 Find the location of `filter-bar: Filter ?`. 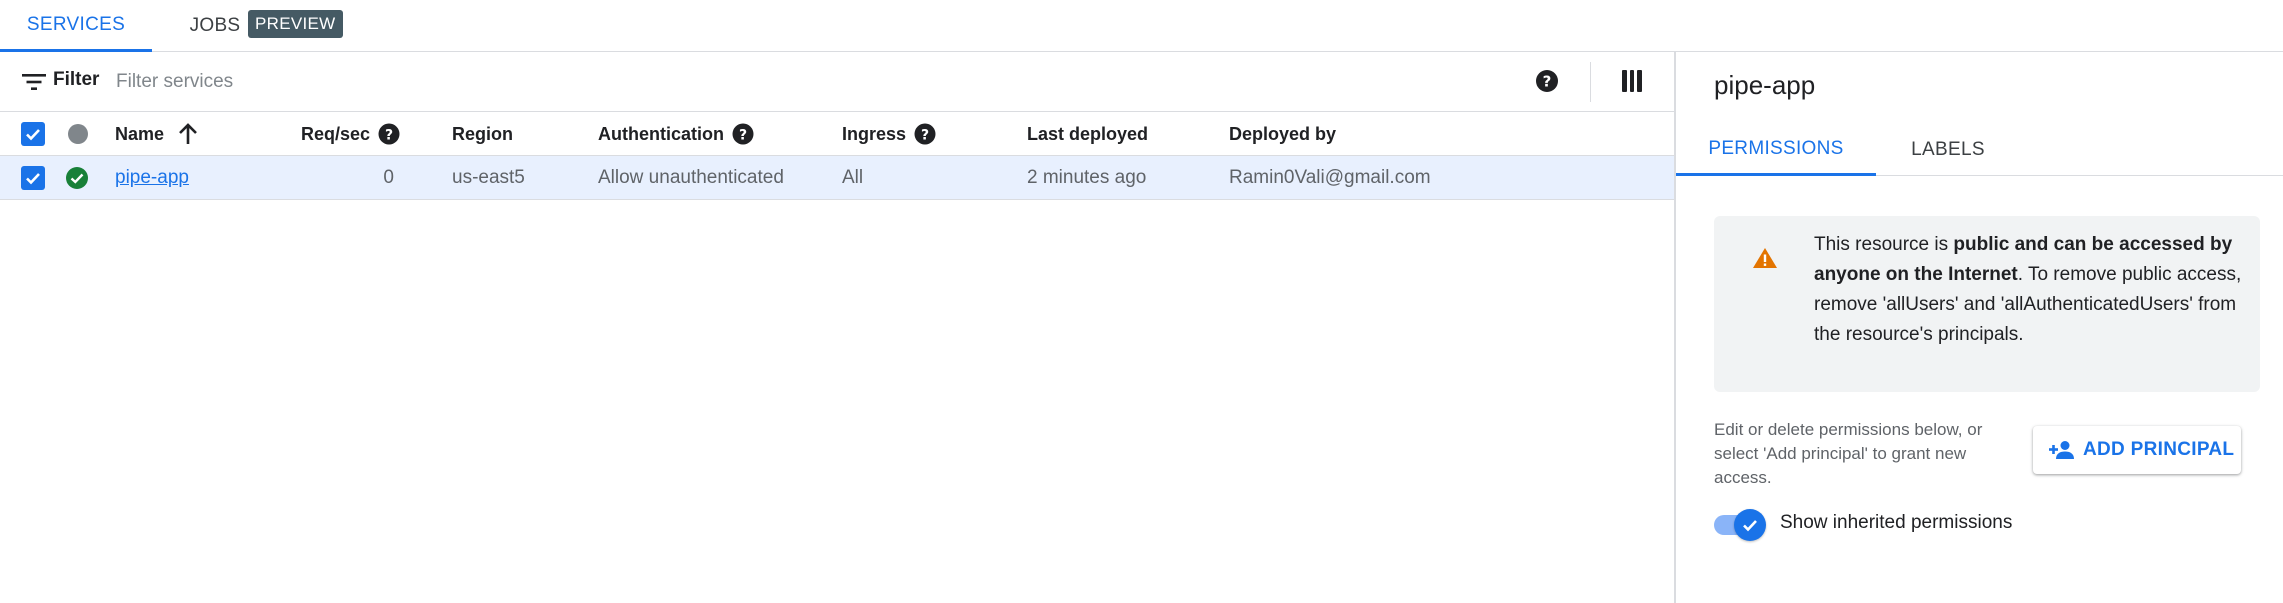

filter-bar: Filter ? is located at coordinates (837, 82).